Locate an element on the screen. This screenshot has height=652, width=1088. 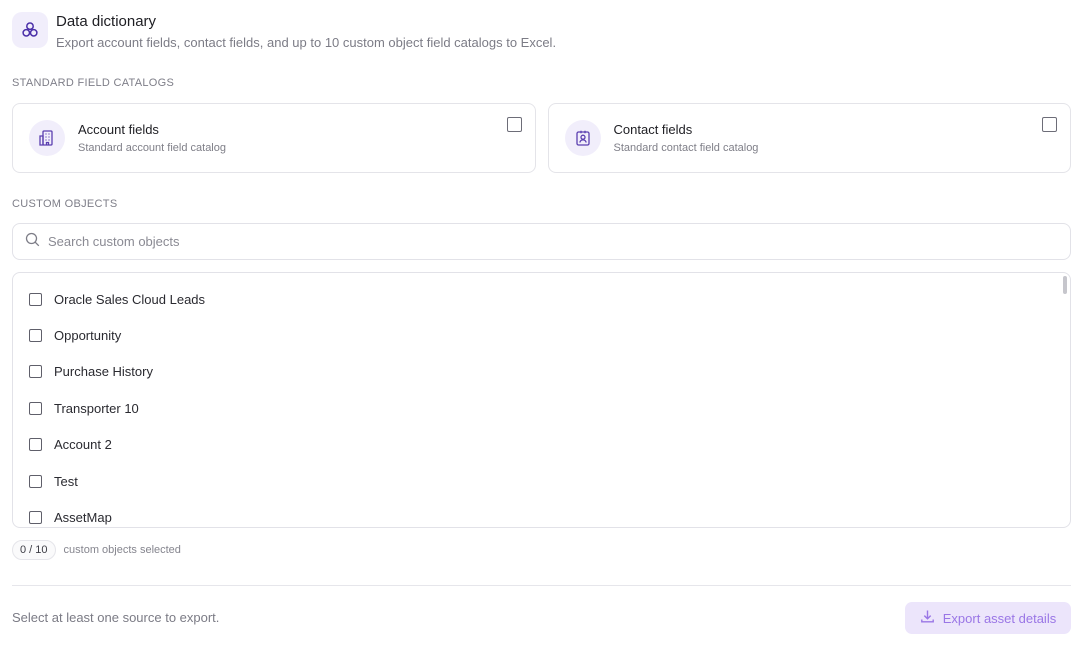
list-item: AssetMap is located at coordinates (70, 517).